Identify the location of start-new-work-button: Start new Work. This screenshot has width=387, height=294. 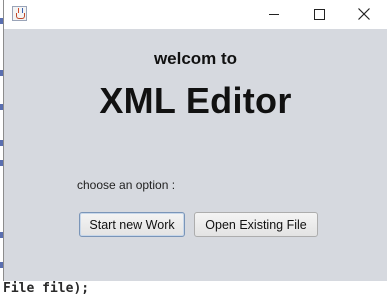
(132, 224).